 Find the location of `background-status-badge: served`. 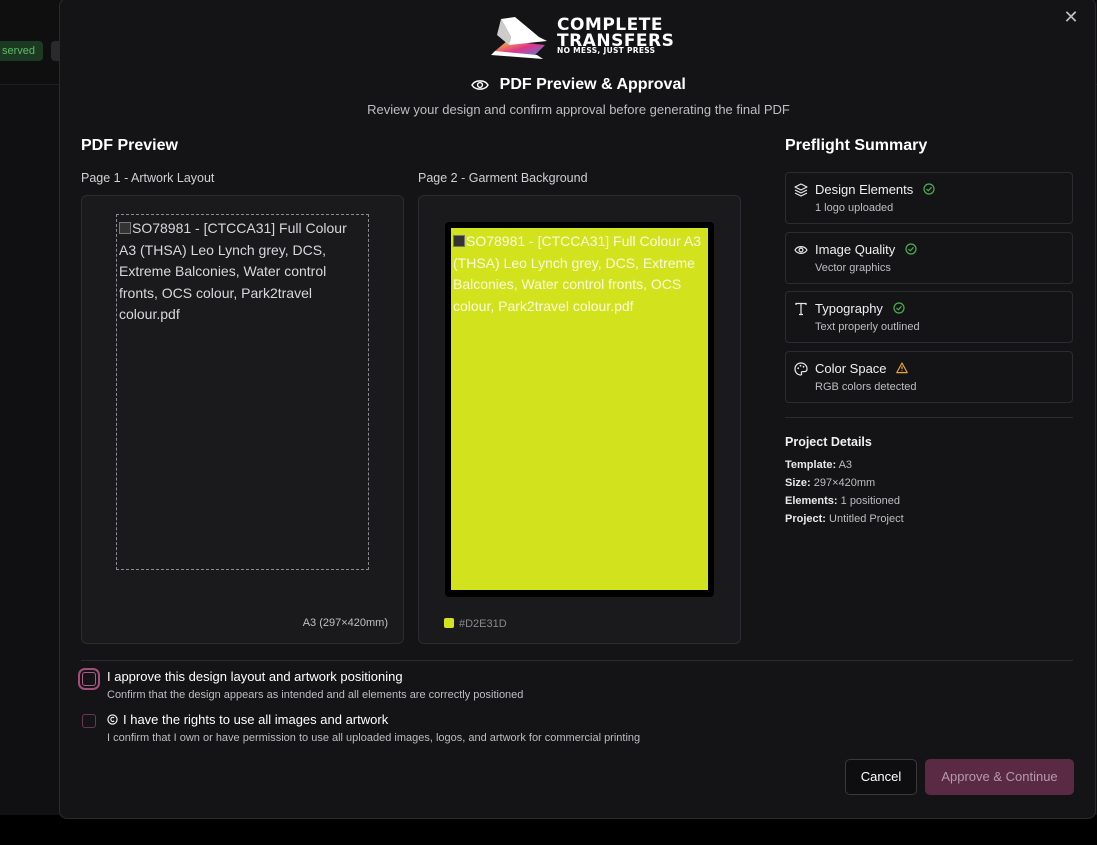

background-status-badge: served is located at coordinates (22, 51).